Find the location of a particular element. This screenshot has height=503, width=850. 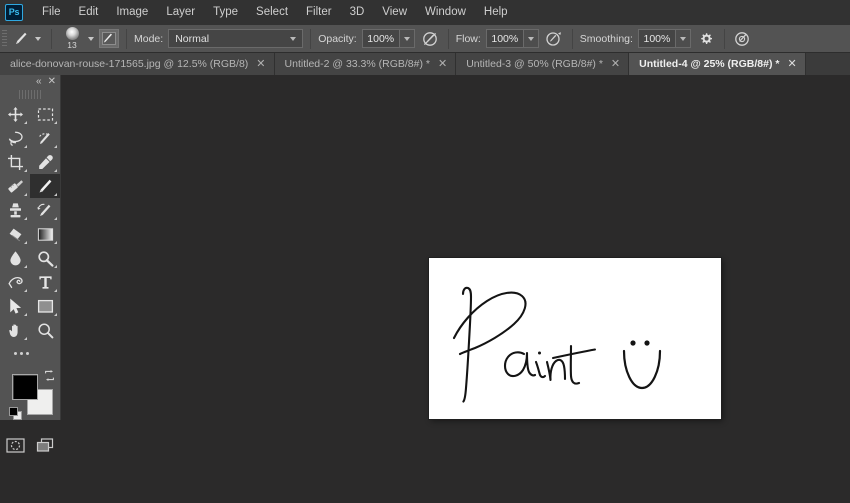

tool-blur is located at coordinates (15, 258).